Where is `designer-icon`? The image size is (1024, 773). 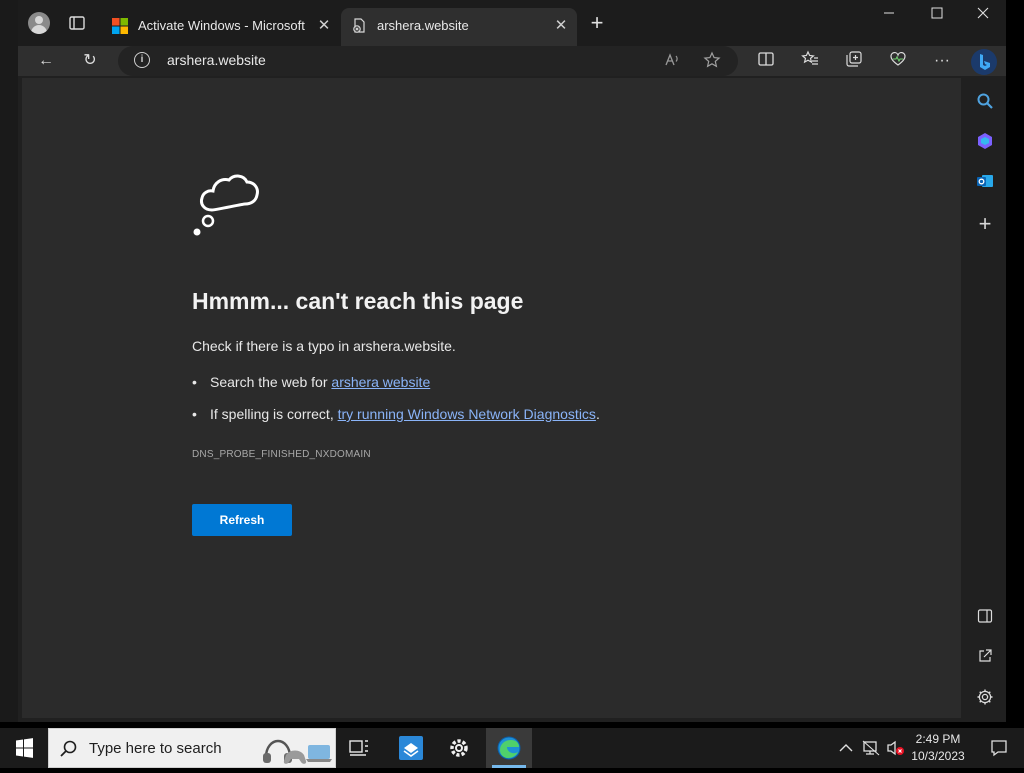
designer-icon is located at coordinates (985, 142).